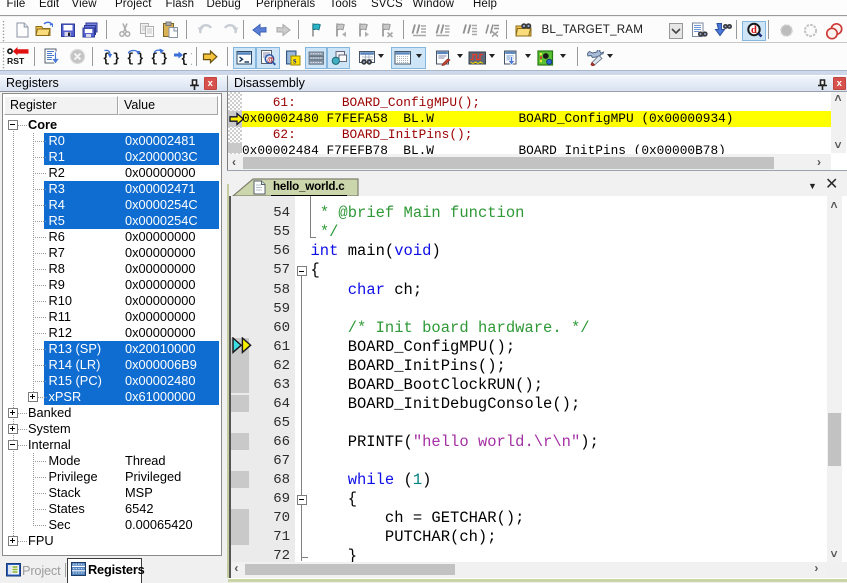 This screenshot has width=847, height=583. I want to click on svg-text: d, so click(754, 30).